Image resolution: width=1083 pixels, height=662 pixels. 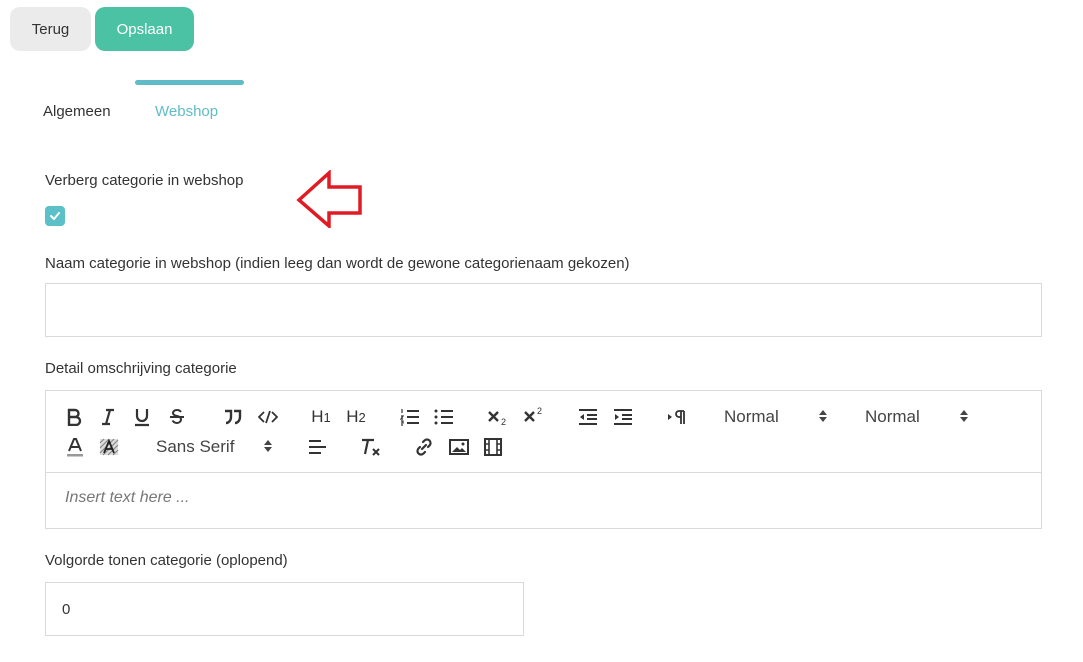 I want to click on image-icon, so click(x=459, y=447).